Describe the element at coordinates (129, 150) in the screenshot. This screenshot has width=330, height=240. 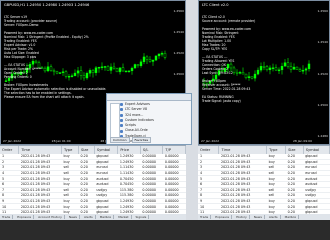
I see `column-header: Price` at that location.